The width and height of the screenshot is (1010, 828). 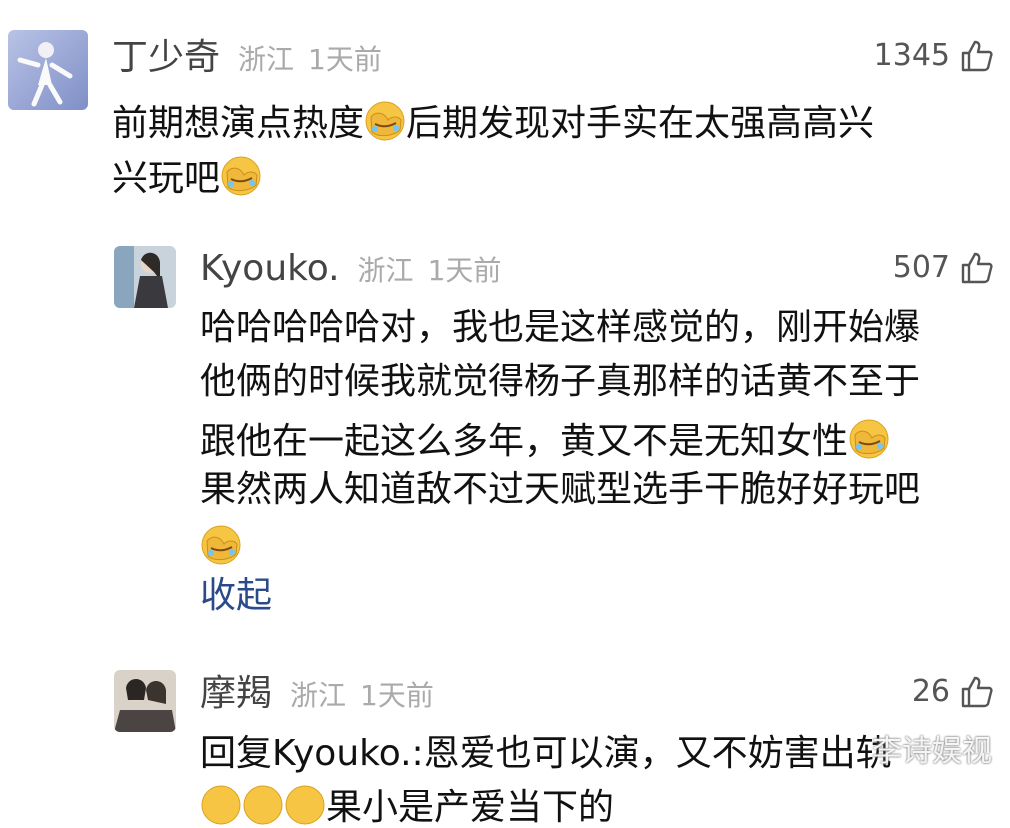 I want to click on username: 摩羯, so click(x=236, y=693).